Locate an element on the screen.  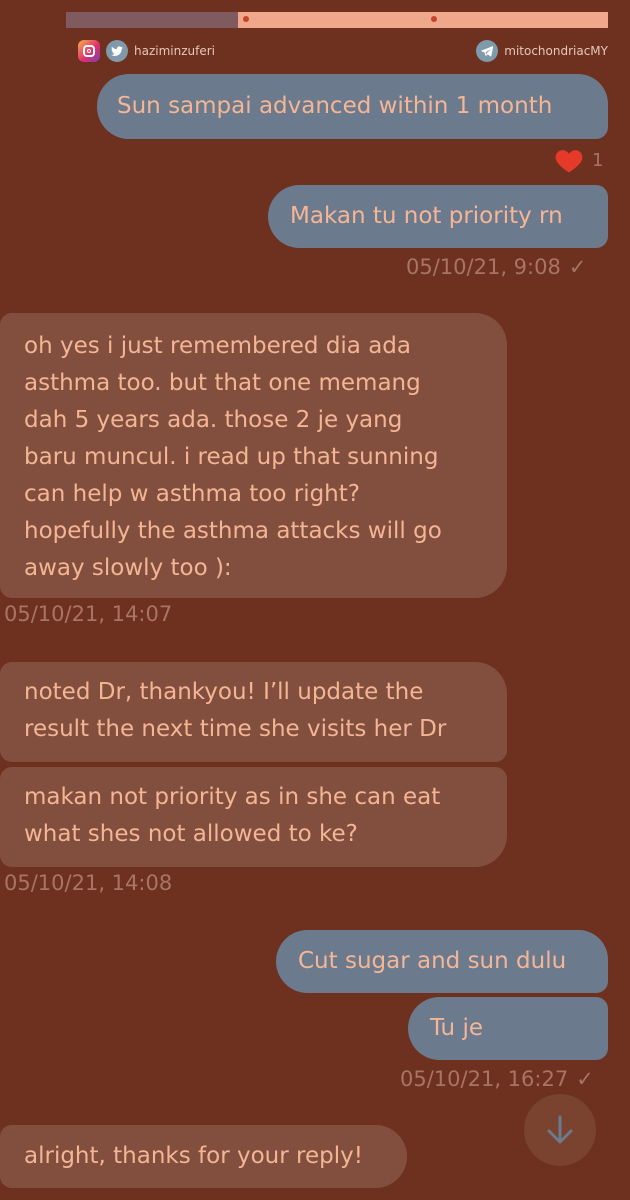
message-timestamp: 05/10/21, 16:27 ✓ is located at coordinates (497, 1079).